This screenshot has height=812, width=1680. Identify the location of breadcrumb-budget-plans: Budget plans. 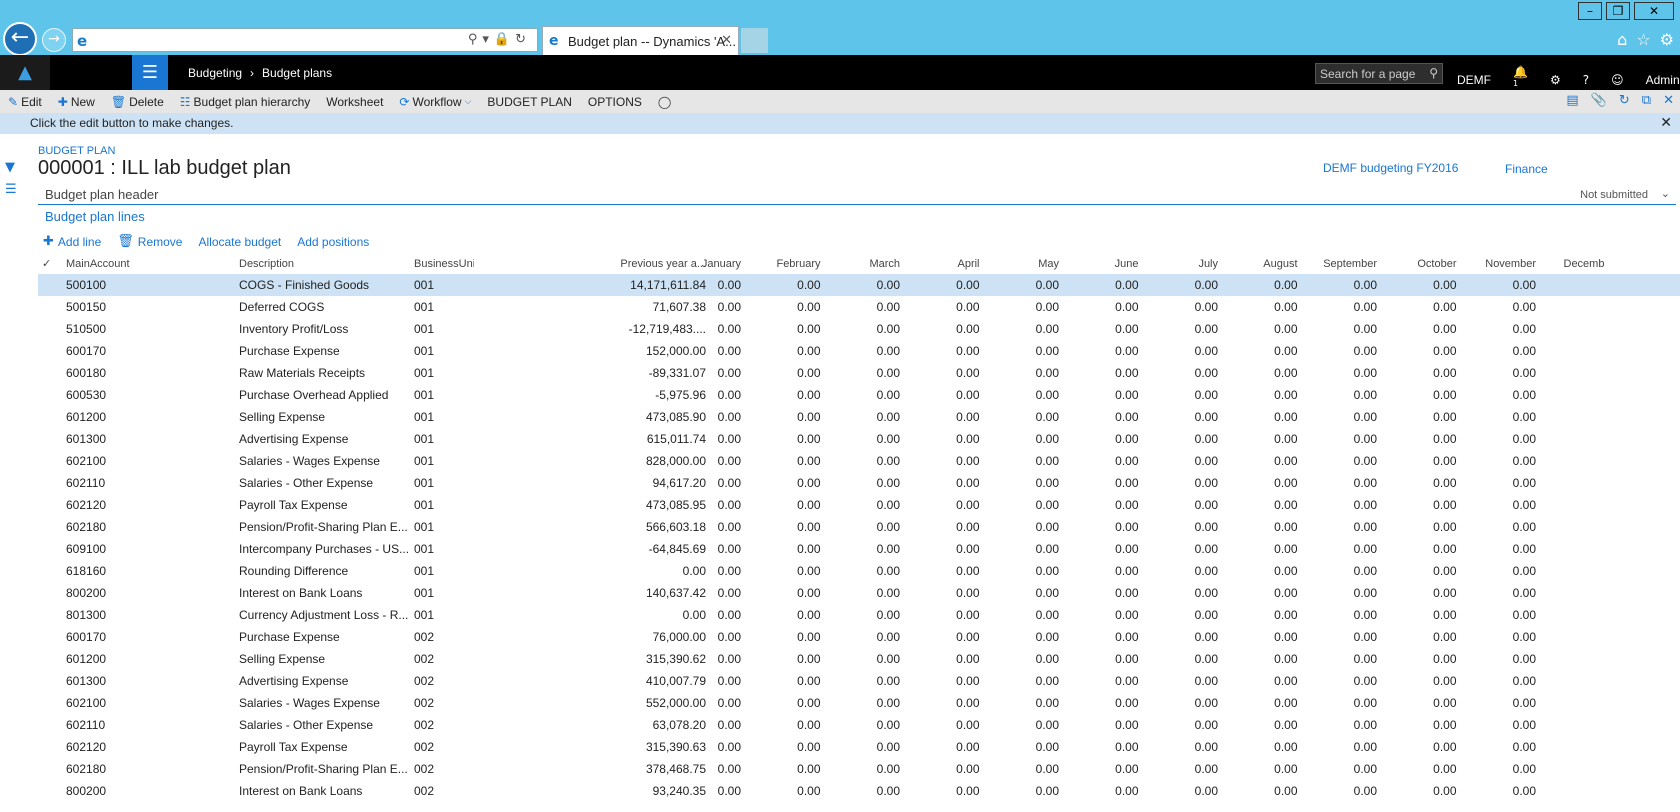
(297, 73).